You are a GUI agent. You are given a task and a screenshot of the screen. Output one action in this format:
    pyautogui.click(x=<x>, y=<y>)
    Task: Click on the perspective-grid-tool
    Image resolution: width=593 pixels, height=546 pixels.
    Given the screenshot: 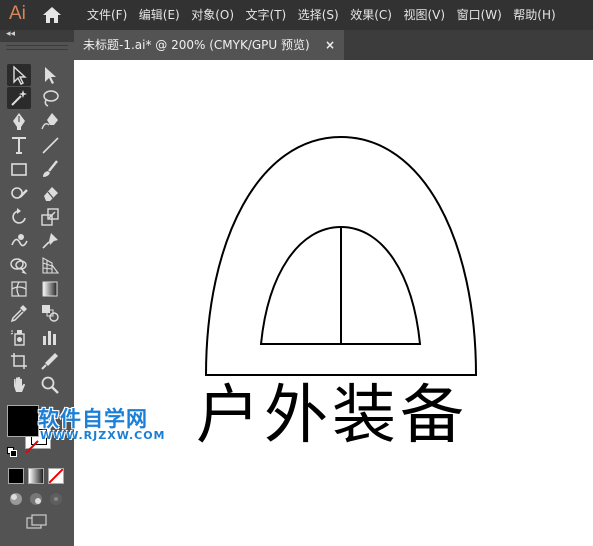 What is the action you would take?
    pyautogui.click(x=50, y=265)
    